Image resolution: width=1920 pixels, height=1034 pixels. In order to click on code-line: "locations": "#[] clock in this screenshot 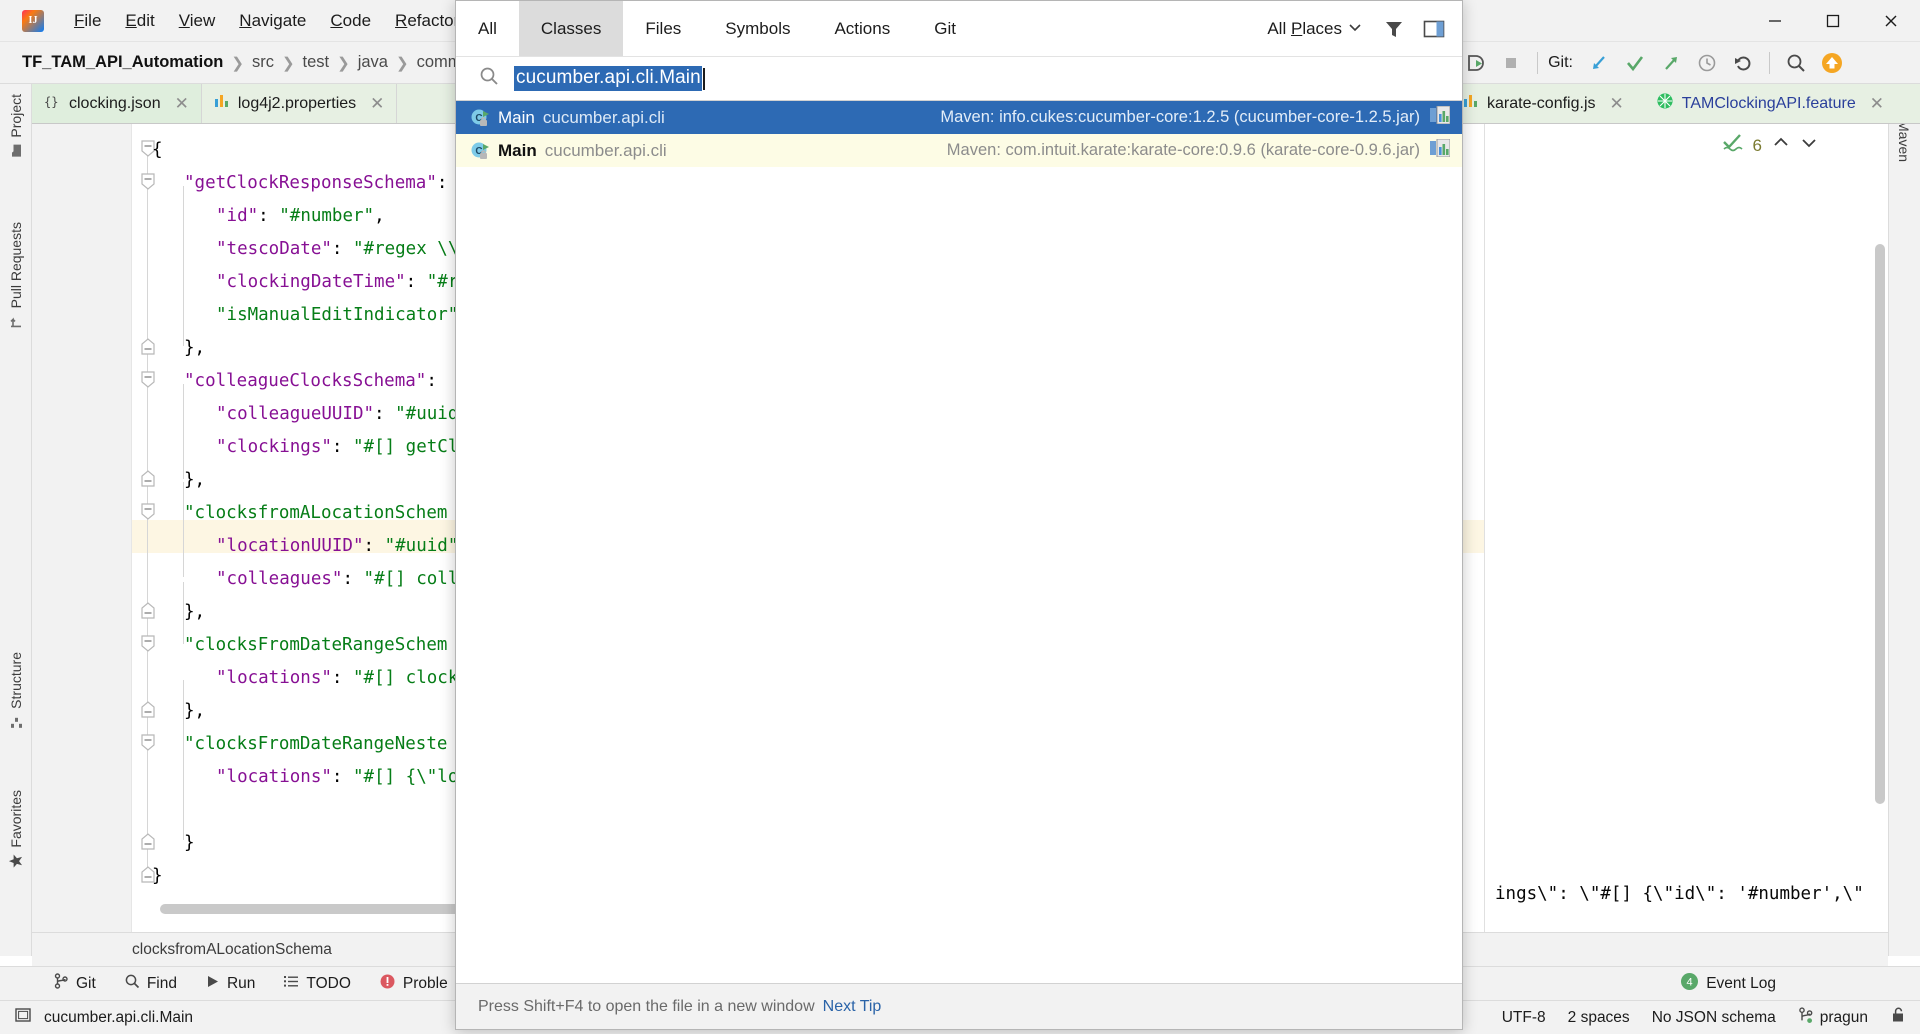, I will do `click(337, 678)`.